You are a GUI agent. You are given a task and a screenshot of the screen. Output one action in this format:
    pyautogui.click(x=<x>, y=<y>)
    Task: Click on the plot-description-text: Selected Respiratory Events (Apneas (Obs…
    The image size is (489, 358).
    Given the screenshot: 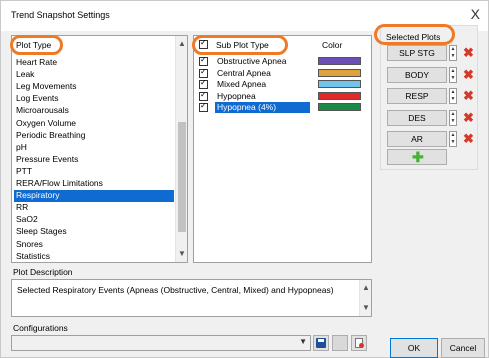 What is the action you would take?
    pyautogui.click(x=175, y=290)
    